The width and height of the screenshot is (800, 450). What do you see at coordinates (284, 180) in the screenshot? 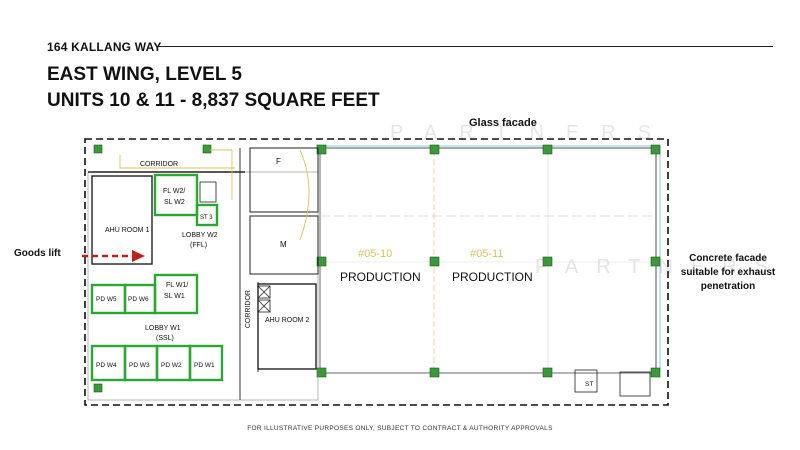
I see `f-wc-block` at bounding box center [284, 180].